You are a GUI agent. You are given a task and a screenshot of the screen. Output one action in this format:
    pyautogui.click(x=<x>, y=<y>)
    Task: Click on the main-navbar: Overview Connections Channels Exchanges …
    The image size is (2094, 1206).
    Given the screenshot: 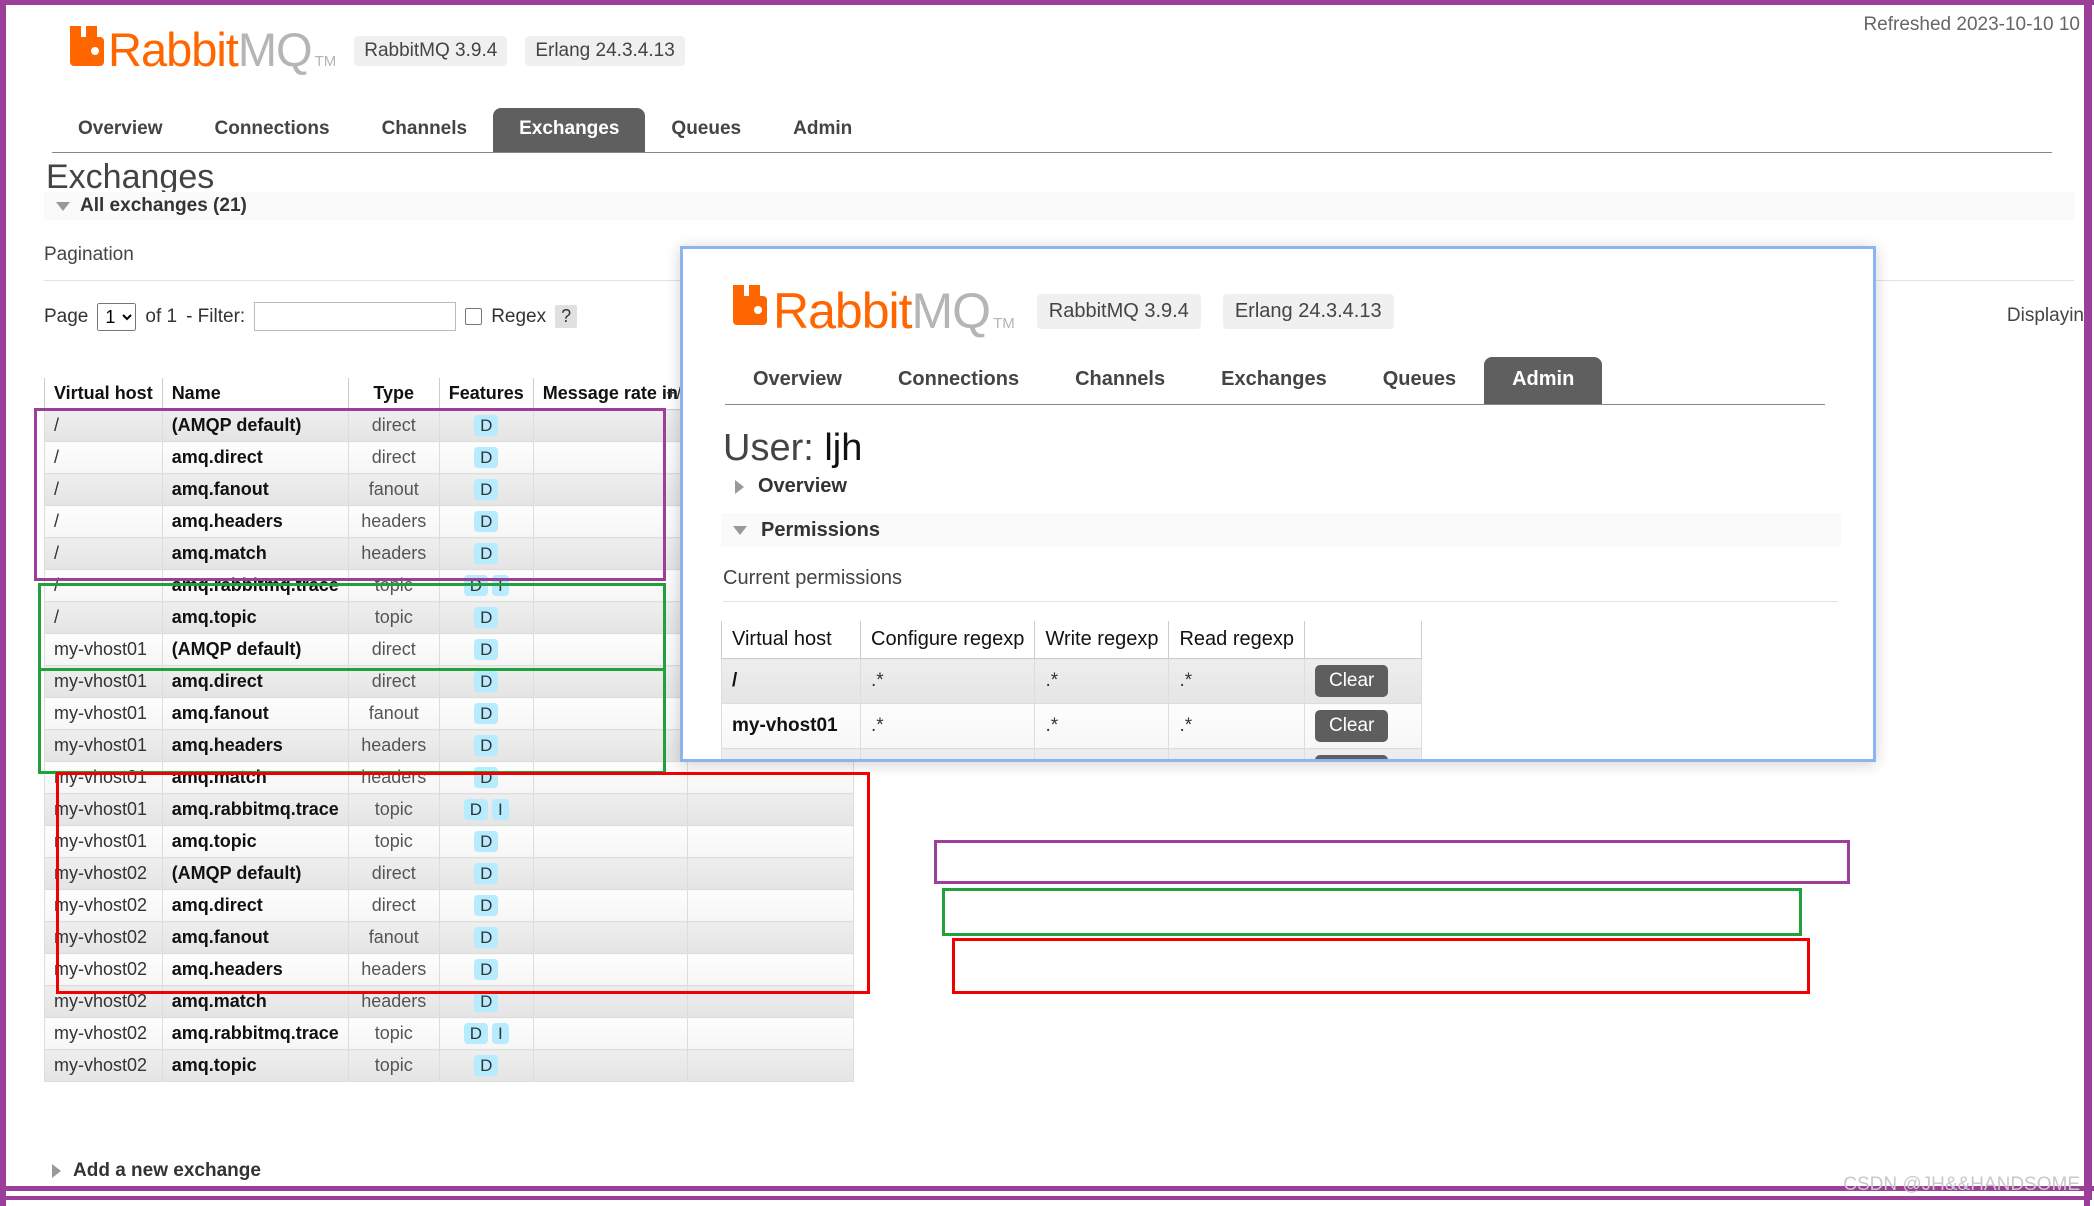 What is the action you would take?
    pyautogui.click(x=1052, y=130)
    